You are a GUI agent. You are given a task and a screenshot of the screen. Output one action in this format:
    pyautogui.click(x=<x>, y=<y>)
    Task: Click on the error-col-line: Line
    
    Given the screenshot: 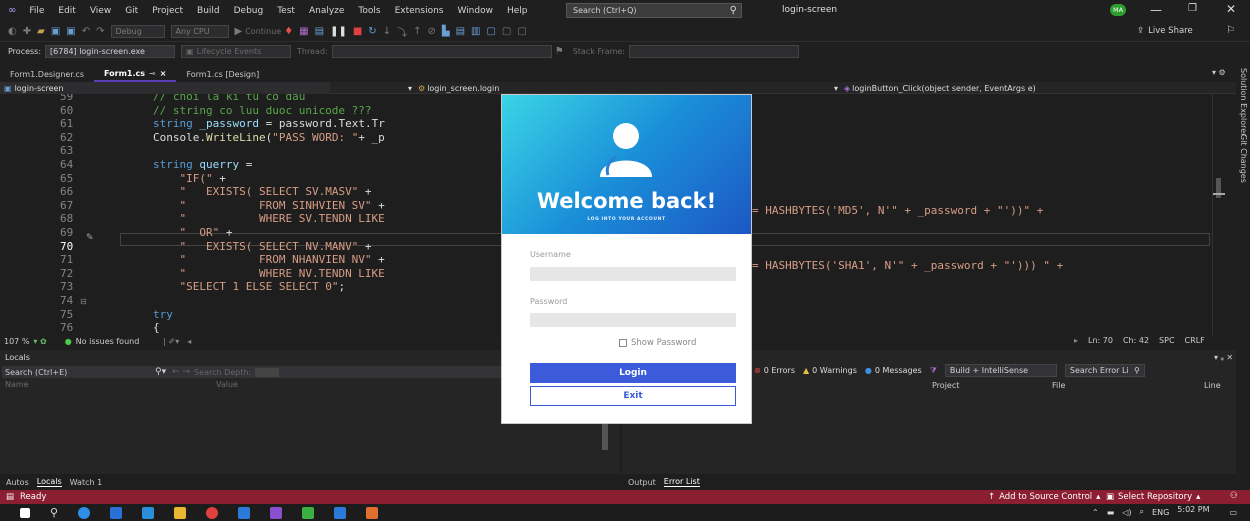 What is the action you would take?
    pyautogui.click(x=1212, y=385)
    